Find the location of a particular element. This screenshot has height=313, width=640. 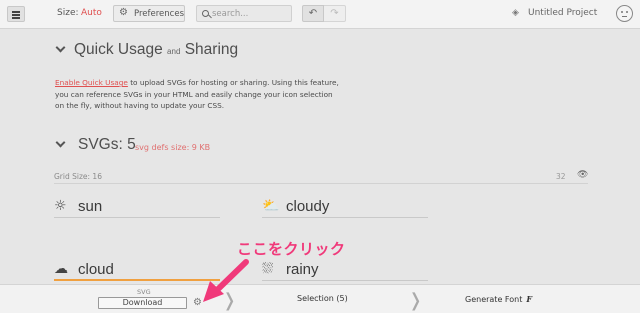

cloudy-icon: ⛅ is located at coordinates (271, 206).